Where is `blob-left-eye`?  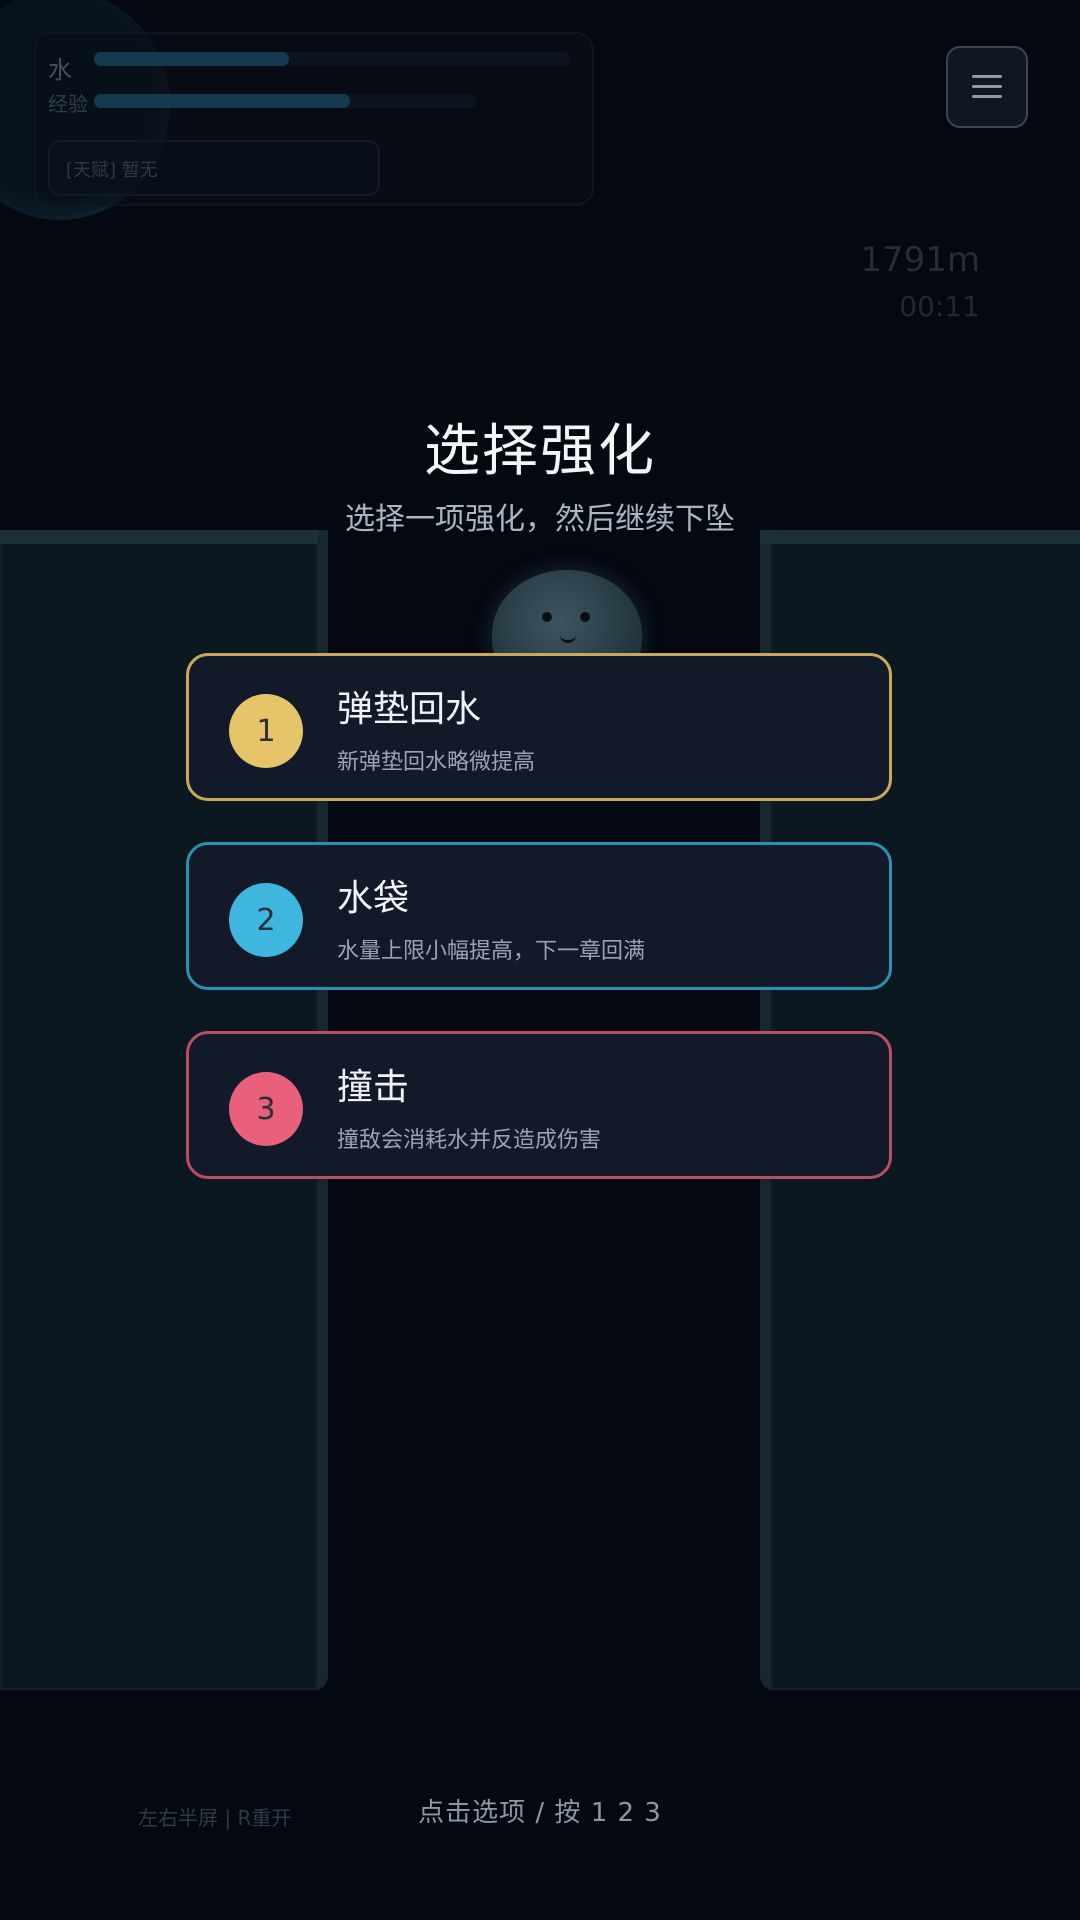 blob-left-eye is located at coordinates (547, 617).